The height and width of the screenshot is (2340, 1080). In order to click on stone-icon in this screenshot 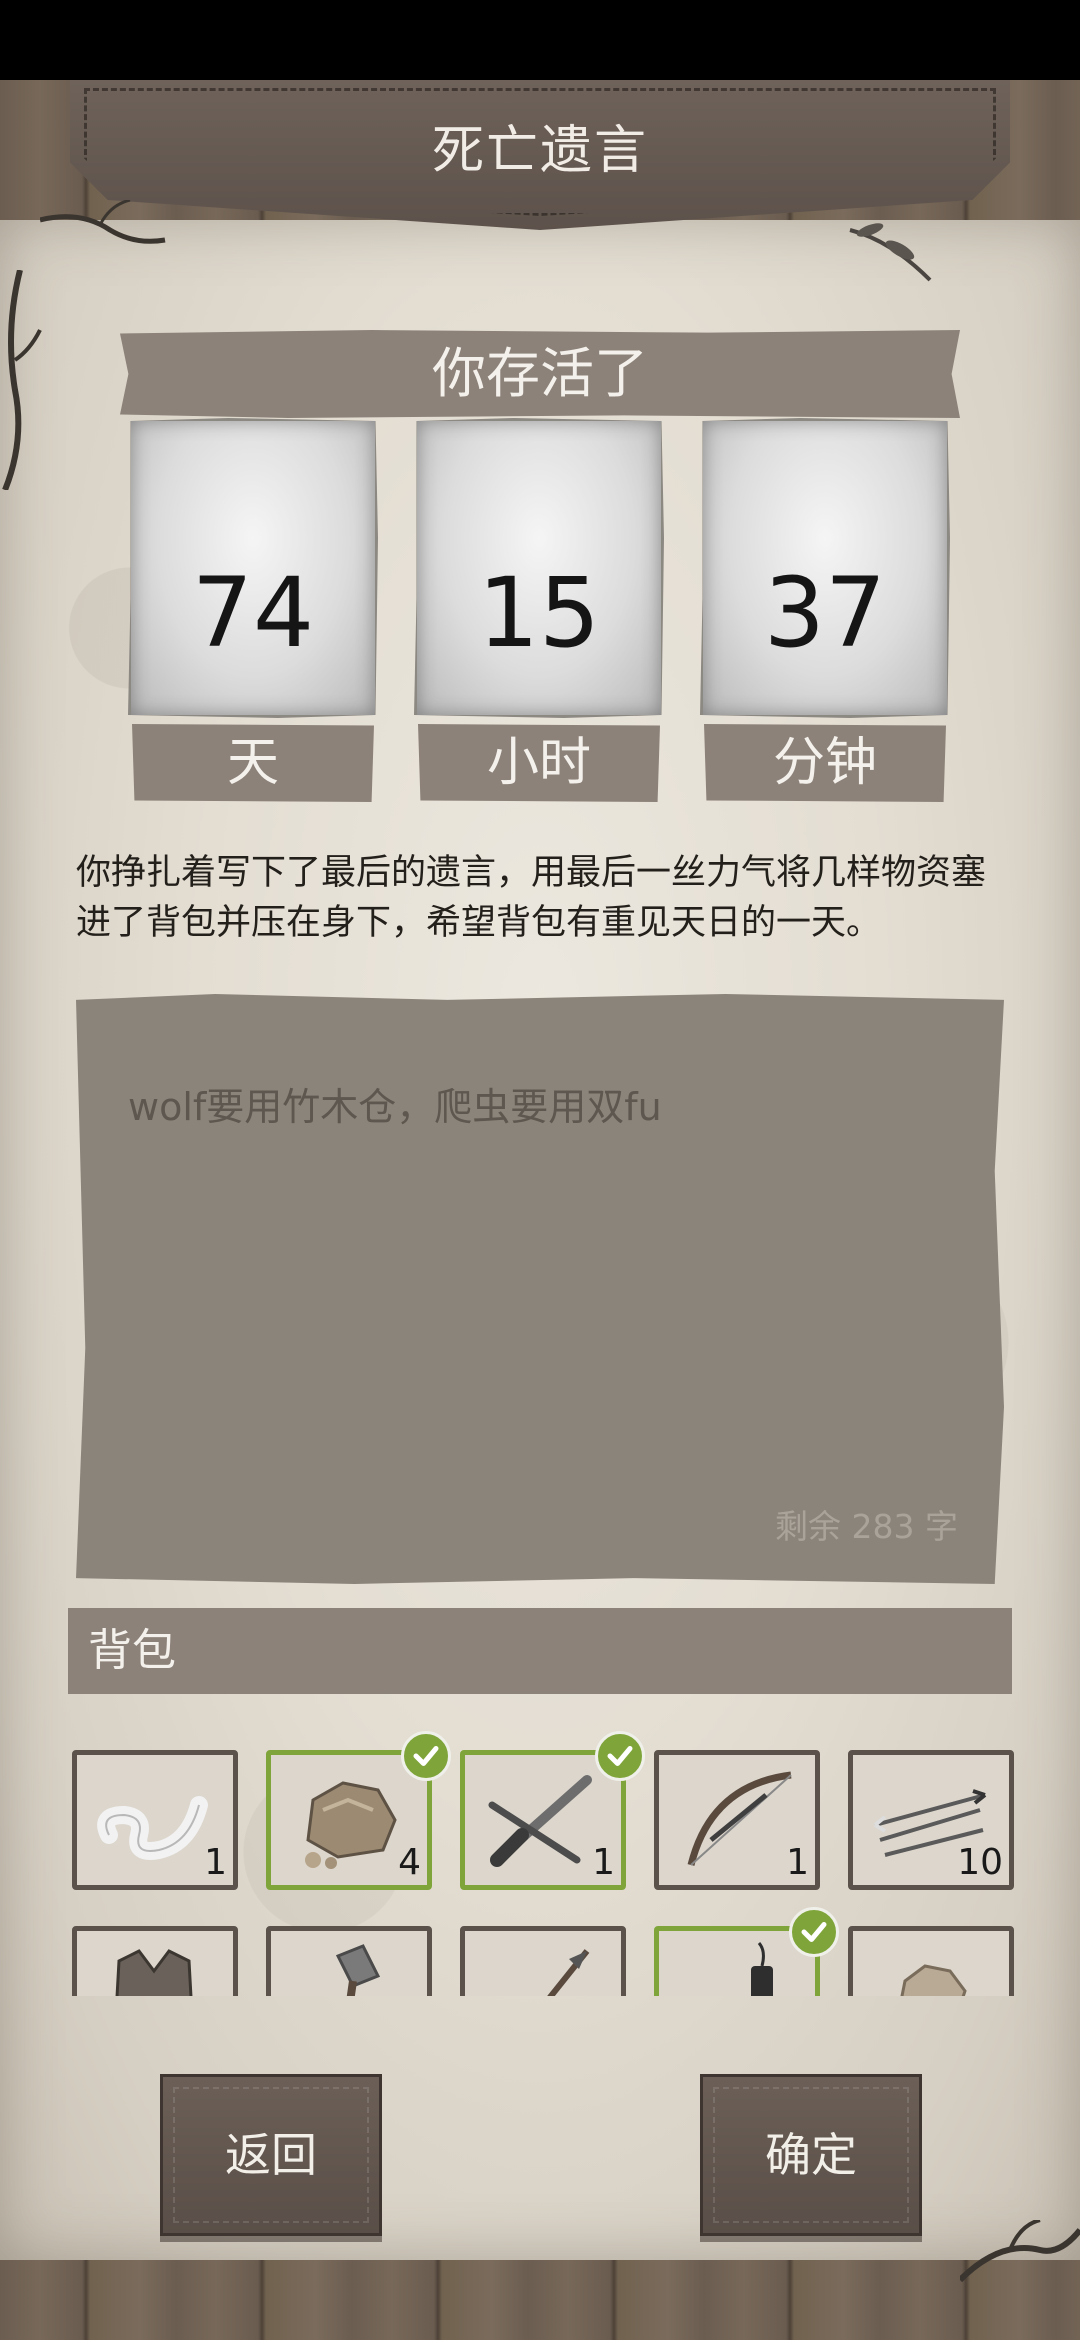, I will do `click(351, 1825)`.